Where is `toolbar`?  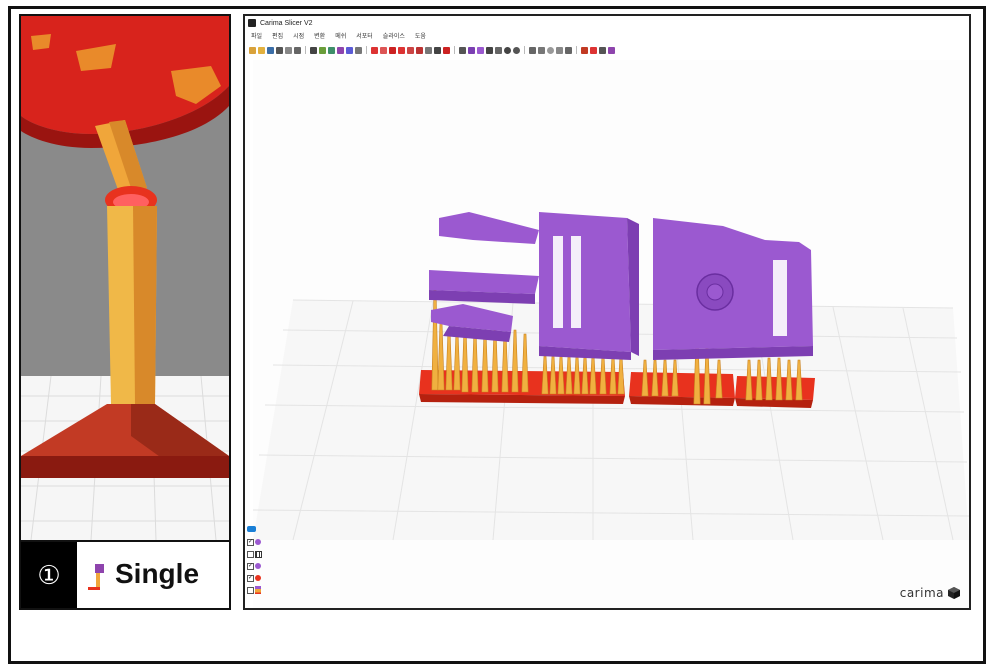
toolbar is located at coordinates (432, 50).